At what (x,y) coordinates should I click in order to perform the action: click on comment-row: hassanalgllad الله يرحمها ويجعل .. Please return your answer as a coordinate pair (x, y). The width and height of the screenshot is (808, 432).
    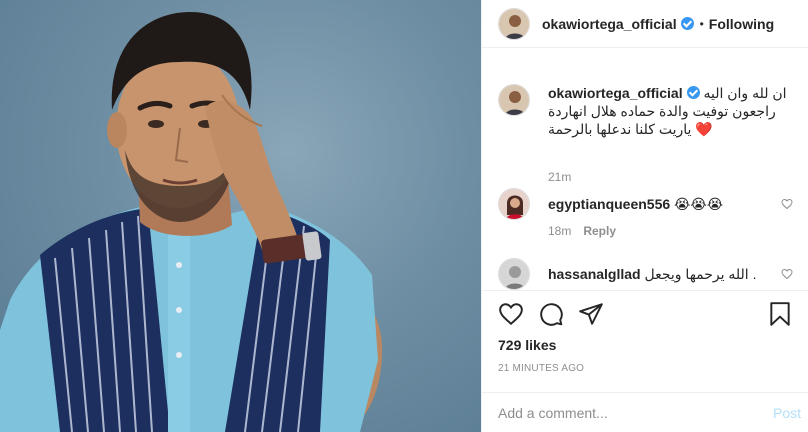
    Looking at the image, I should click on (645, 274).